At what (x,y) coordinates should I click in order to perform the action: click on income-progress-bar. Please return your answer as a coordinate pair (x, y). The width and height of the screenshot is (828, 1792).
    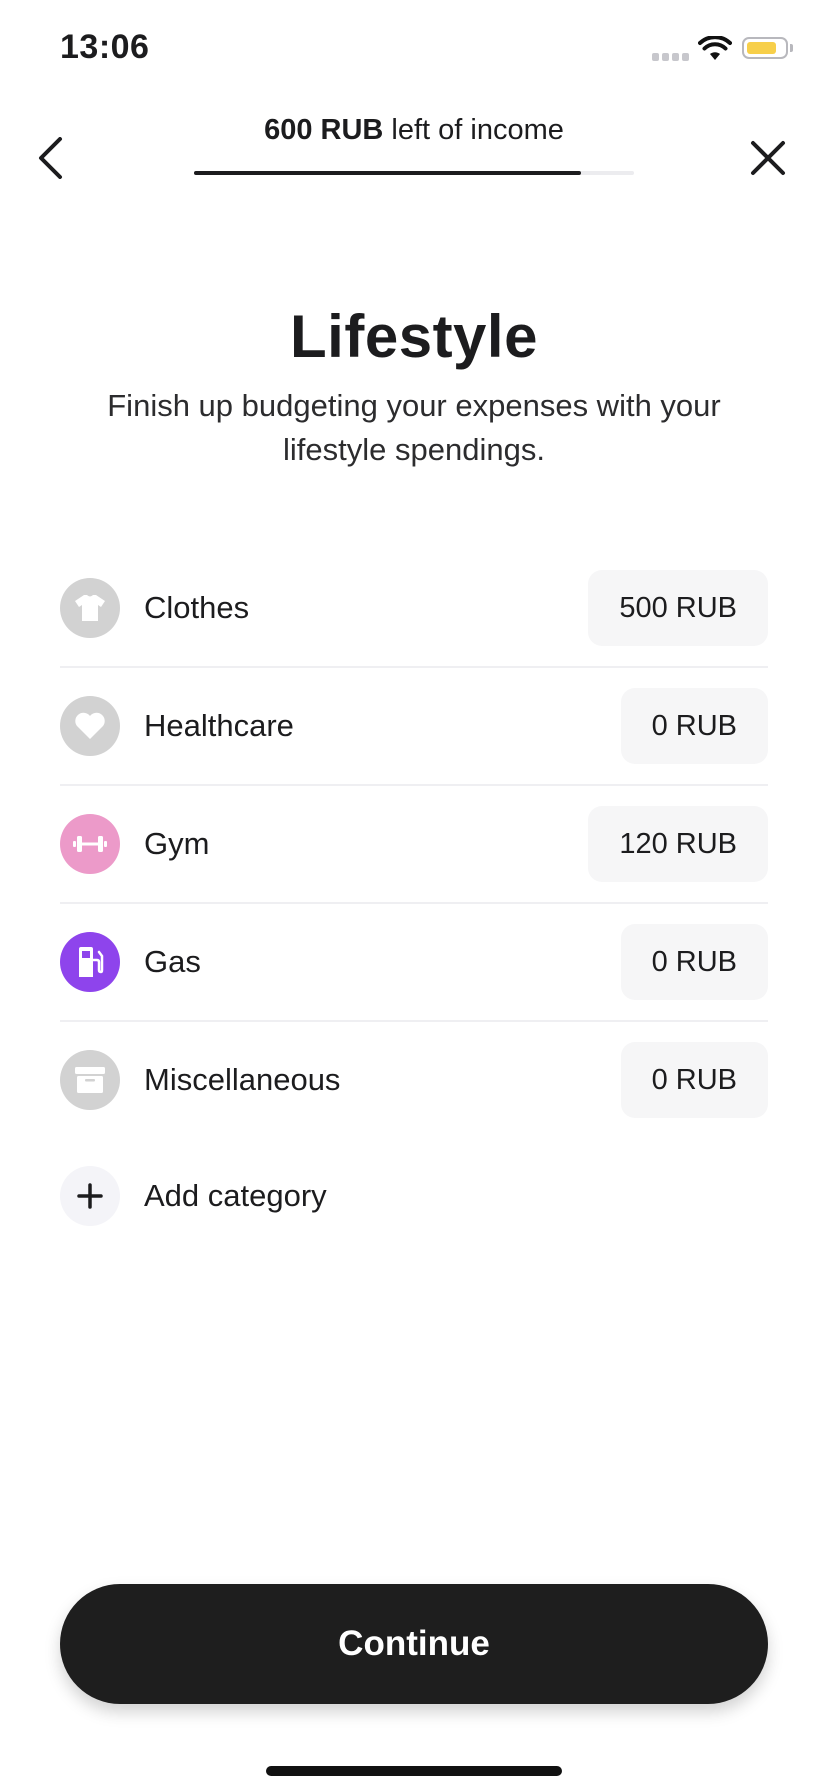
    Looking at the image, I should click on (414, 173).